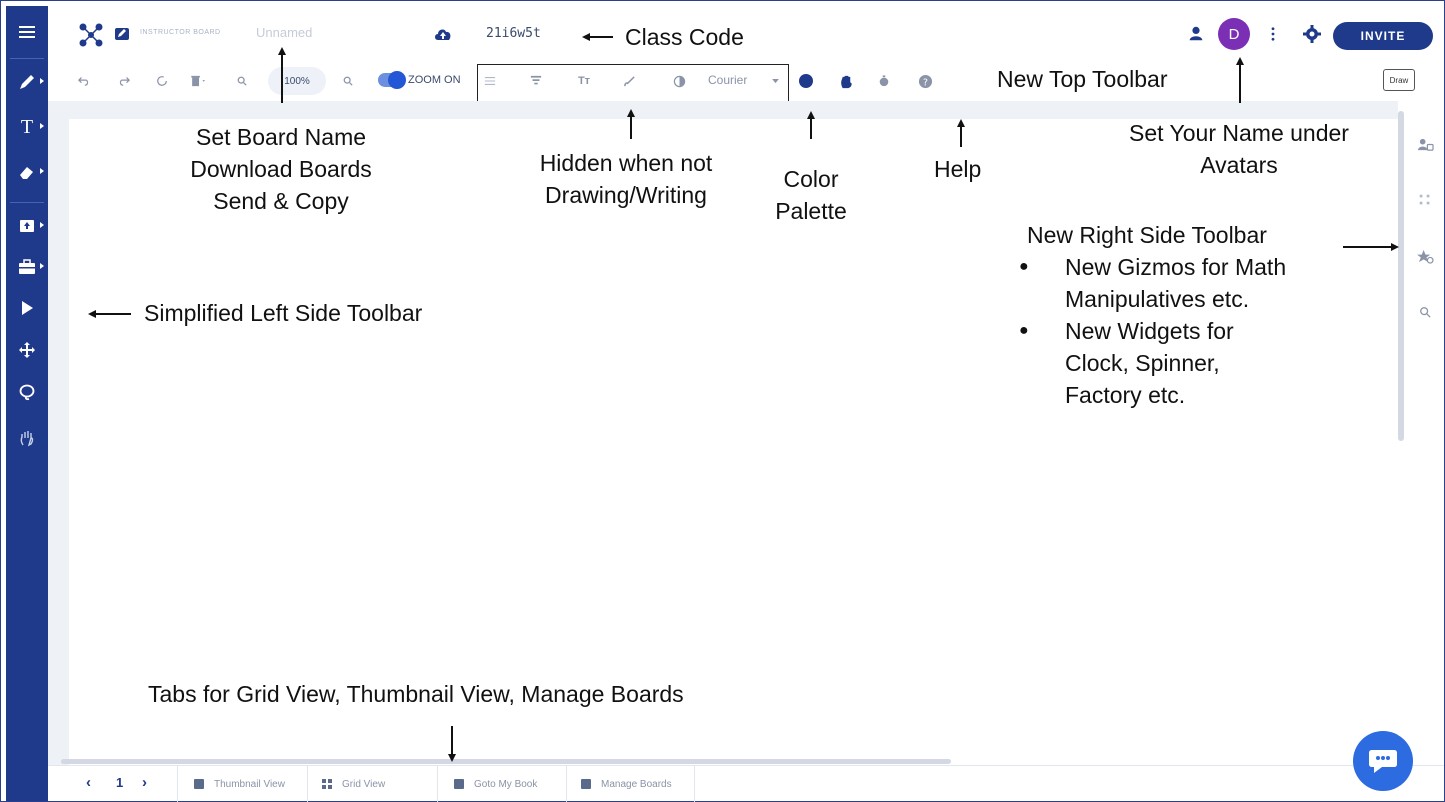 Image resolution: width=1445 pixels, height=802 pixels. What do you see at coordinates (199, 81) in the screenshot?
I see `trash-icon` at bounding box center [199, 81].